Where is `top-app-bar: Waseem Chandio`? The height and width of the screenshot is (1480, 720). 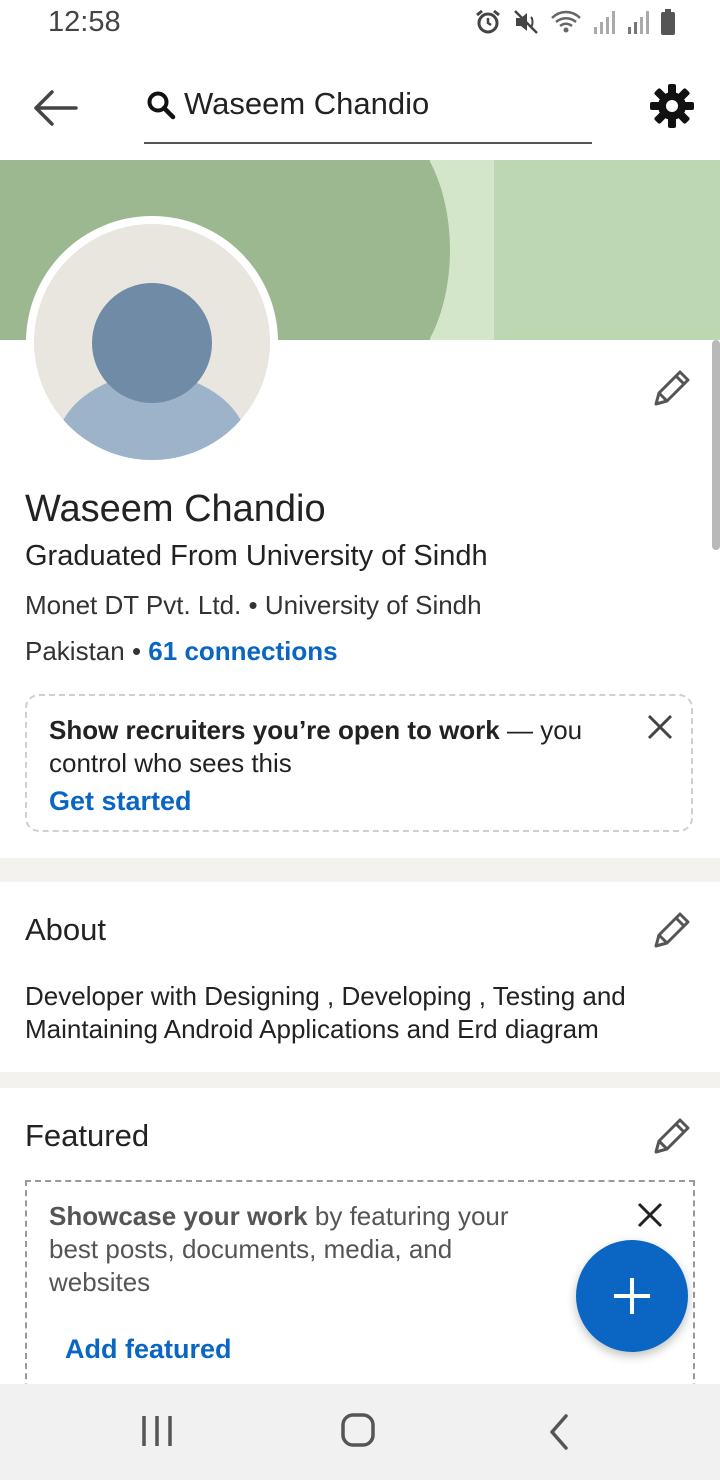 top-app-bar: Waseem Chandio is located at coordinates (360, 110).